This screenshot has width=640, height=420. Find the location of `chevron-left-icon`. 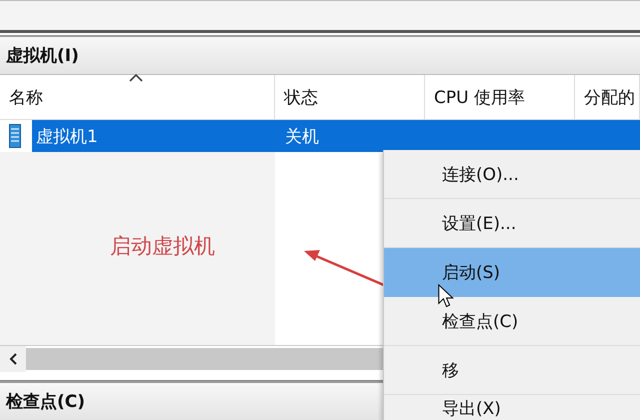

chevron-left-icon is located at coordinates (13, 359).